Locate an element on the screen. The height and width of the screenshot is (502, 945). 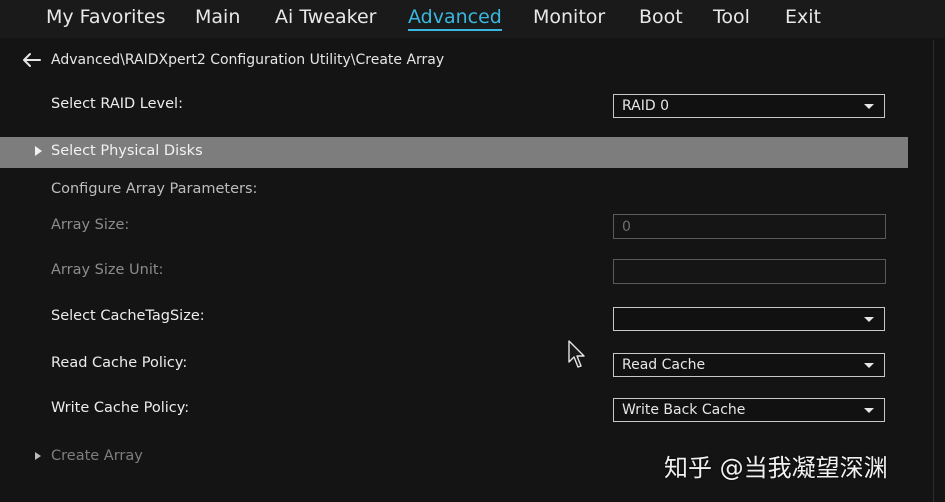
nav-tab-main: Main is located at coordinates (217, 17).